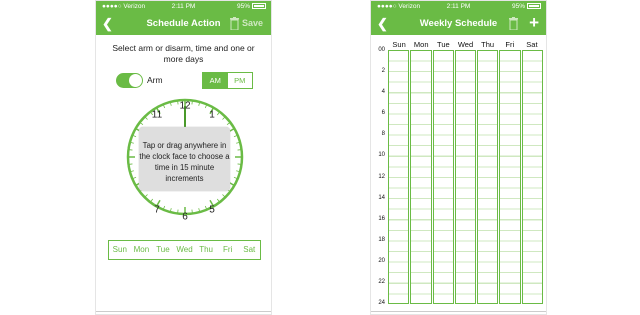  I want to click on day-header-sat: Sat, so click(532, 44).